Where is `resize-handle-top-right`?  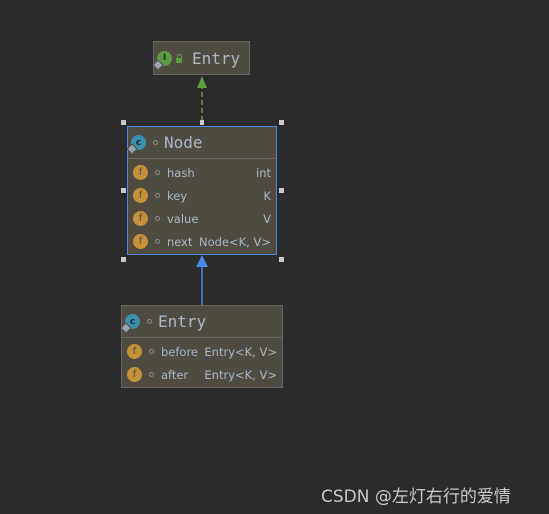
resize-handle-top-right is located at coordinates (281, 122).